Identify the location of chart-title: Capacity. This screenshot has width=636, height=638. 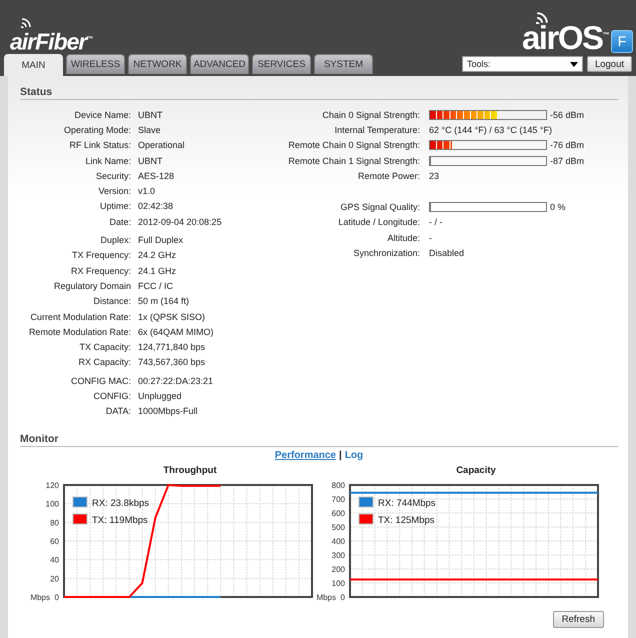
(476, 470).